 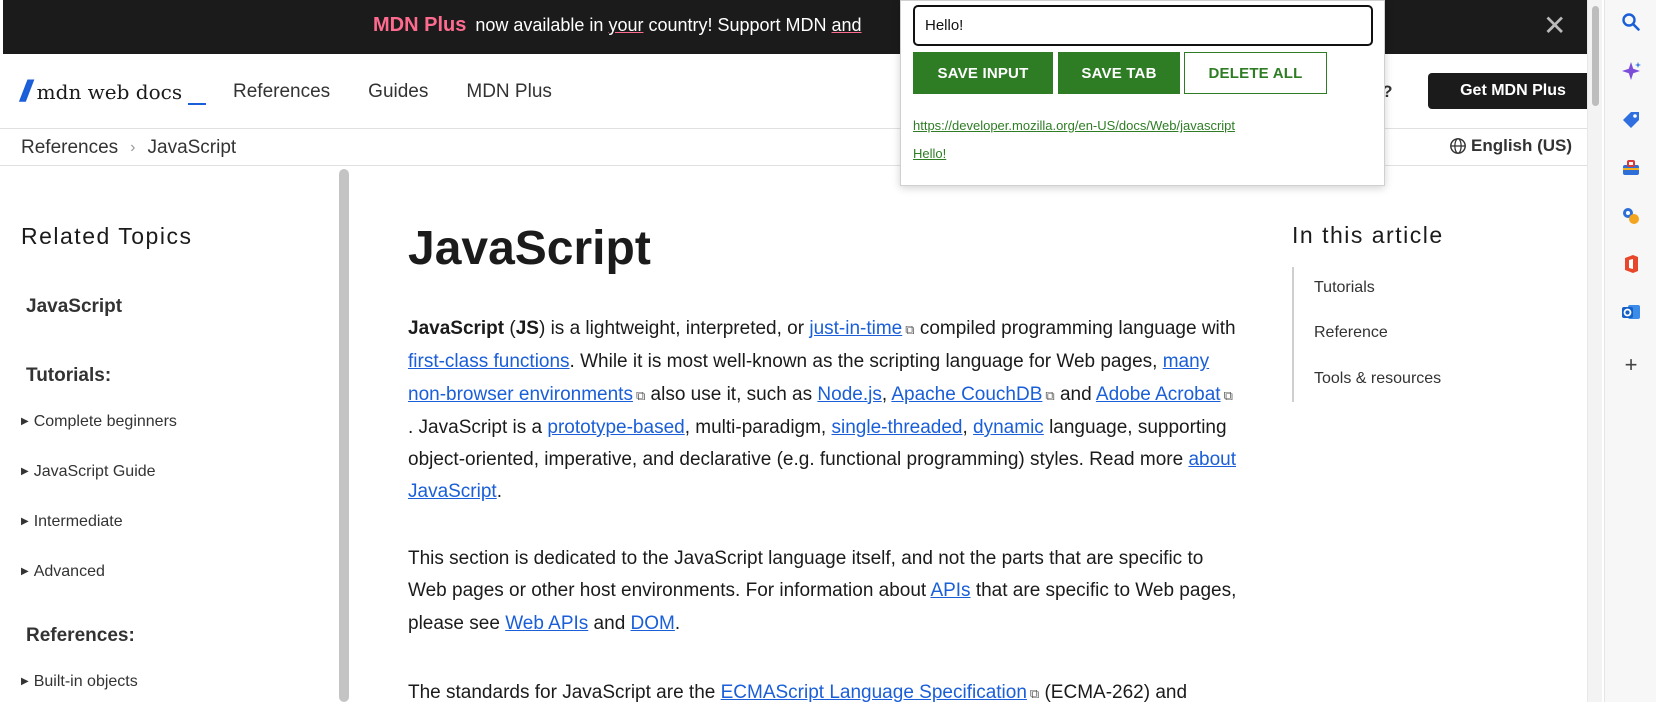 I want to click on breadcrumb-javascript: JavaScript, so click(x=192, y=148).